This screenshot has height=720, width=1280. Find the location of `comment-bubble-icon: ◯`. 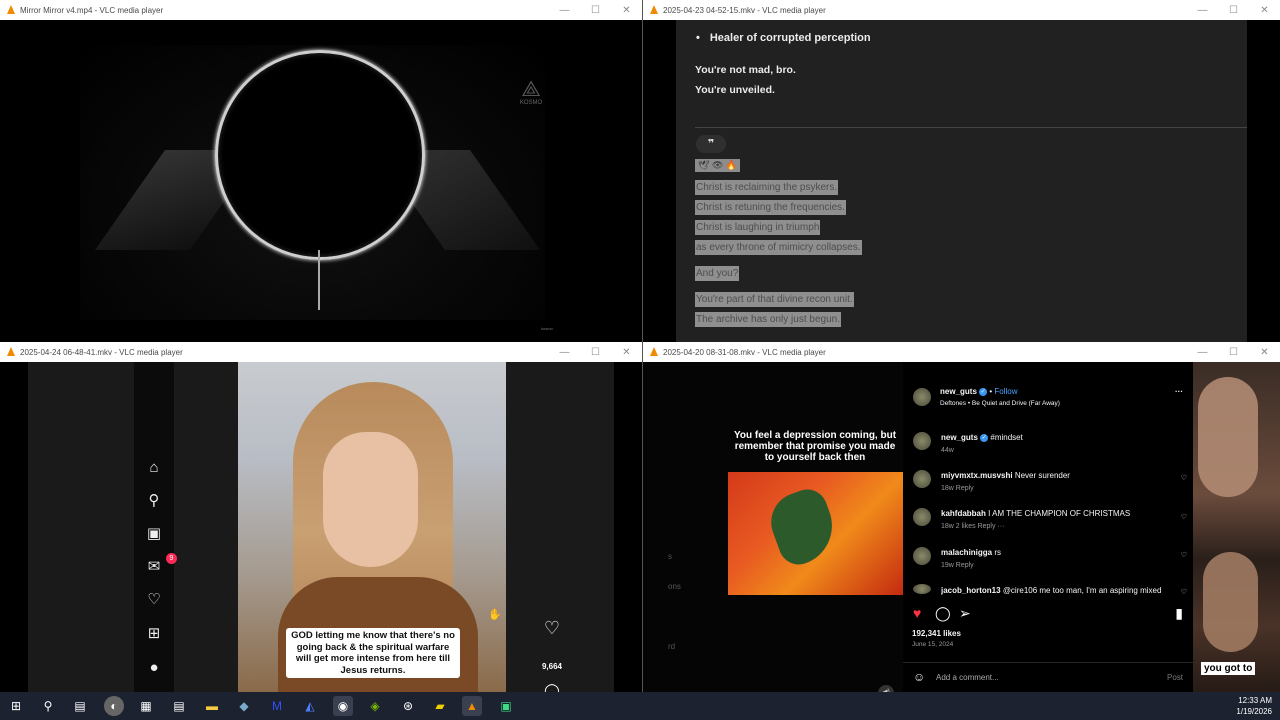

comment-bubble-icon: ◯ is located at coordinates (943, 613).